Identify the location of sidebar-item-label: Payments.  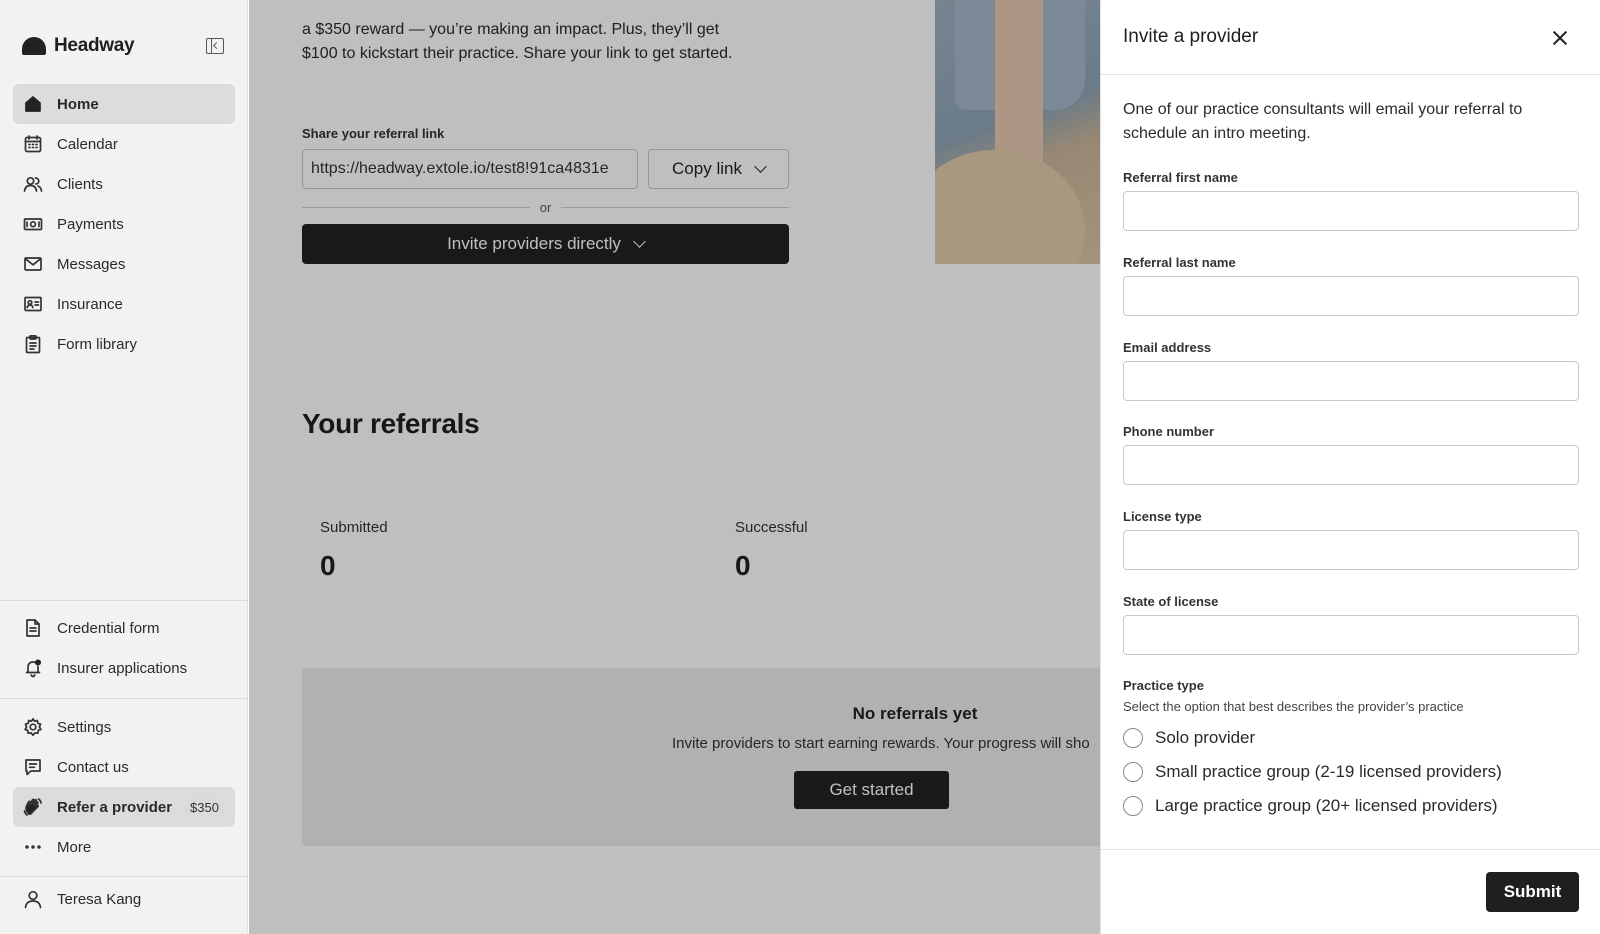
(90, 224).